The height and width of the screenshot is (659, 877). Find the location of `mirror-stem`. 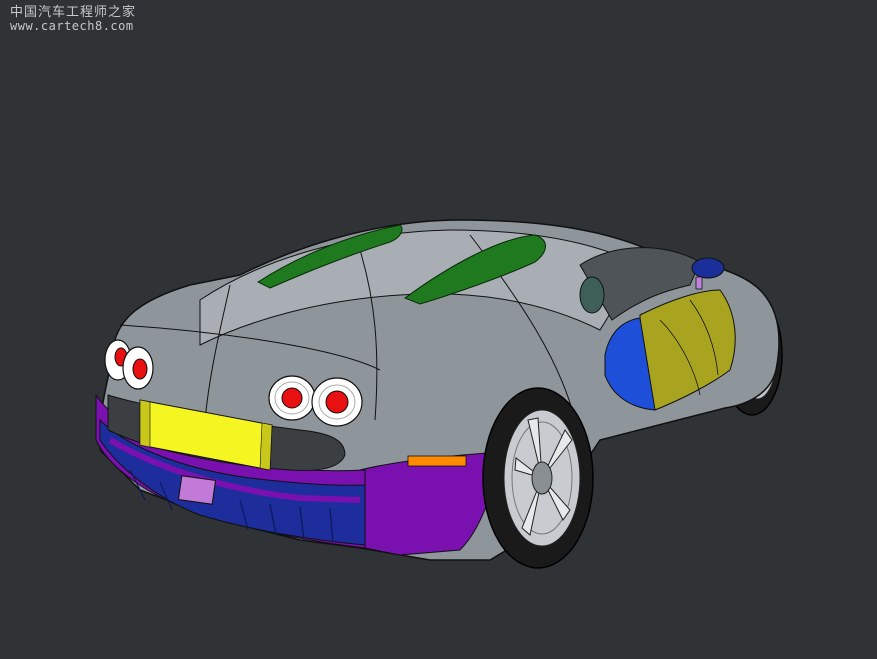

mirror-stem is located at coordinates (699, 283).